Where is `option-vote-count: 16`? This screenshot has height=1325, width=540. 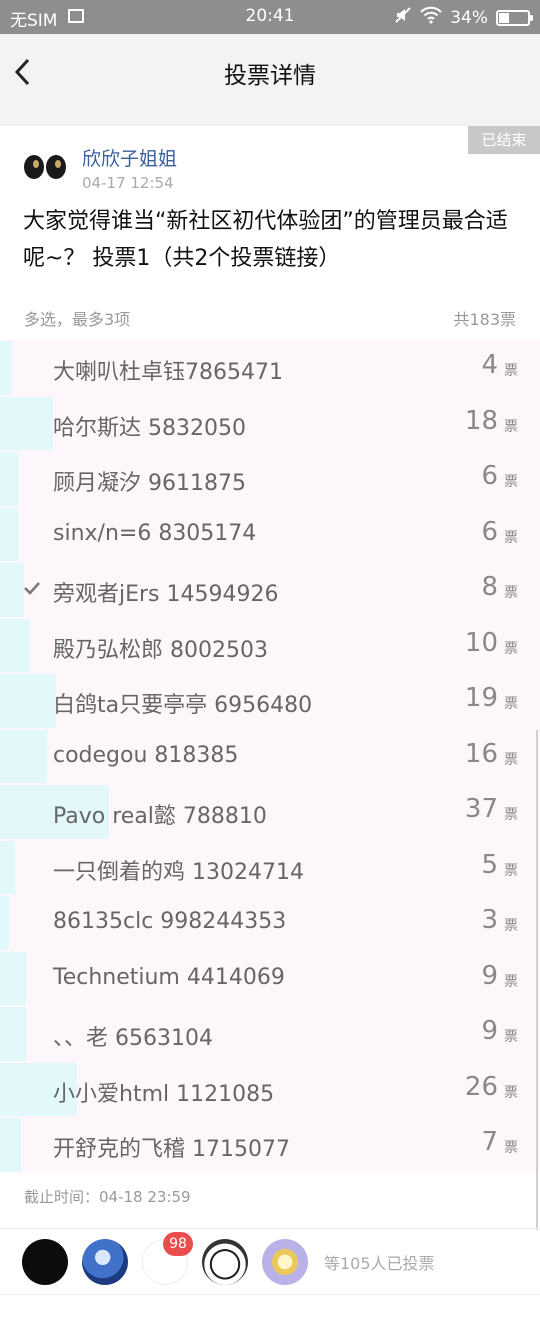 option-vote-count: 16 is located at coordinates (481, 753).